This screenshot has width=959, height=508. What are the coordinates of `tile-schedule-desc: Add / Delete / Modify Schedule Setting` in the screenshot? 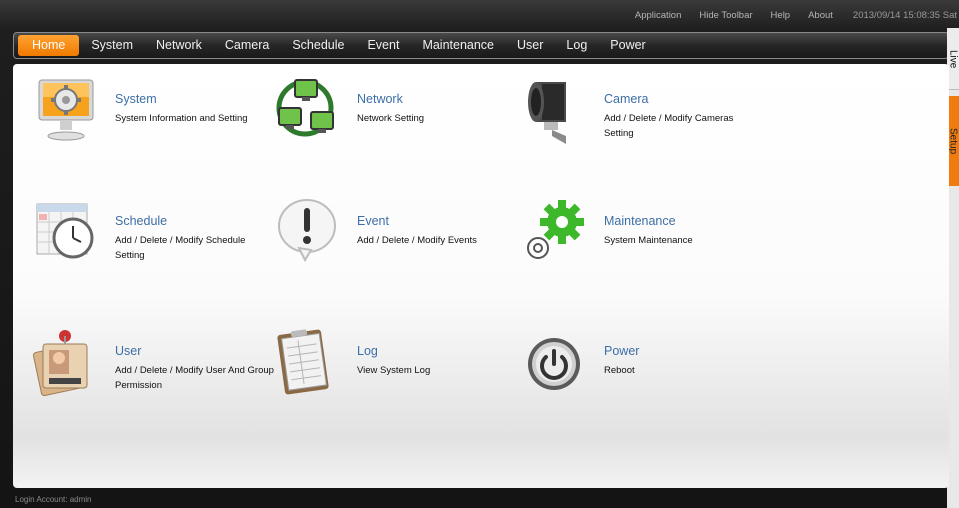 It's located at (180, 248).